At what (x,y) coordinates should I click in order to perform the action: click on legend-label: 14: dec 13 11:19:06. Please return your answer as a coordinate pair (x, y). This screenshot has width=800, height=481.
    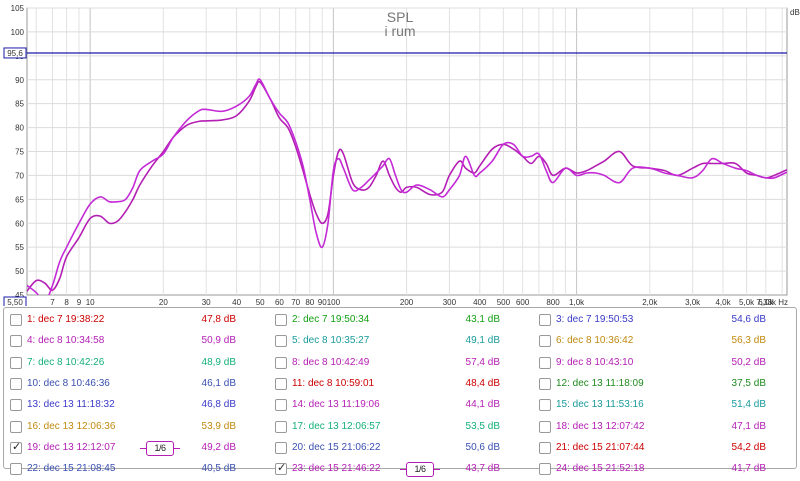
    Looking at the image, I should click on (336, 405).